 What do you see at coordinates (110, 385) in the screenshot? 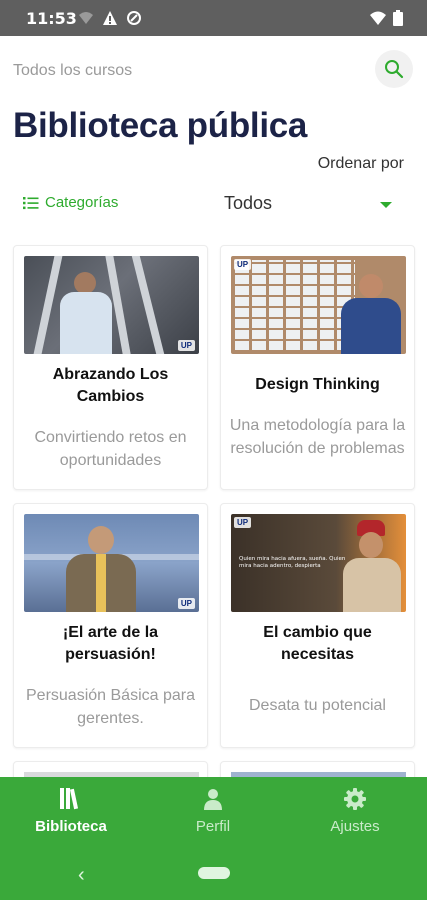
I see `course-title: Abrazando Los Cambios` at bounding box center [110, 385].